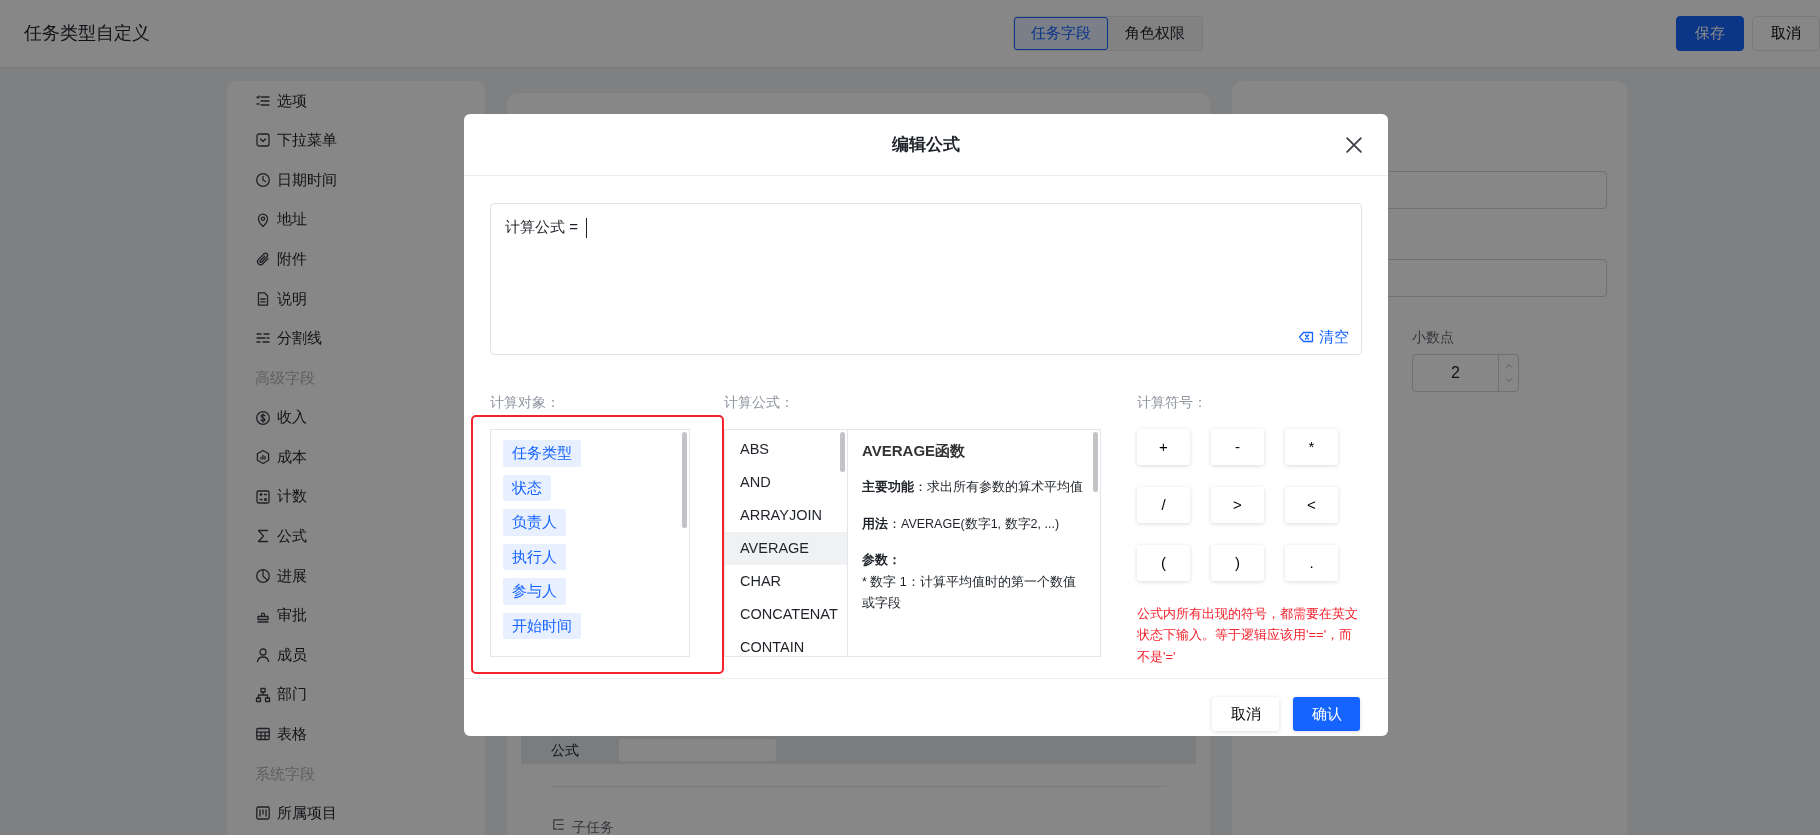  What do you see at coordinates (370, 615) in the screenshot?
I see `field-type-item: 审批` at bounding box center [370, 615].